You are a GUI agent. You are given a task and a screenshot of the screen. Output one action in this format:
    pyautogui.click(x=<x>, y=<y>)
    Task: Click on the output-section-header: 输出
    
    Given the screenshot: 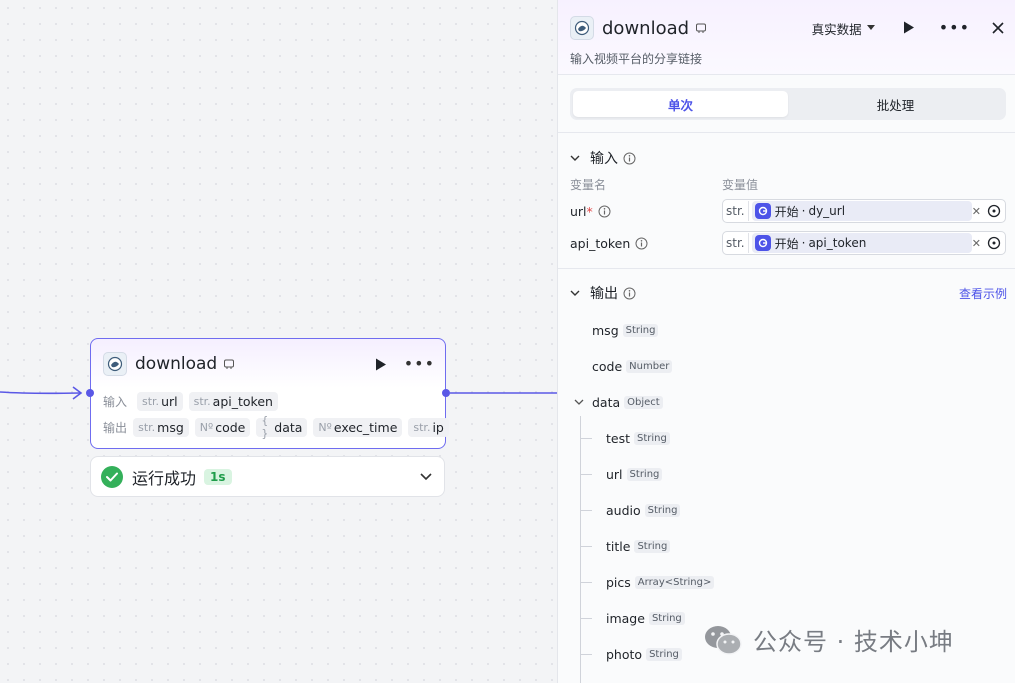 What is the action you would take?
    pyautogui.click(x=603, y=293)
    